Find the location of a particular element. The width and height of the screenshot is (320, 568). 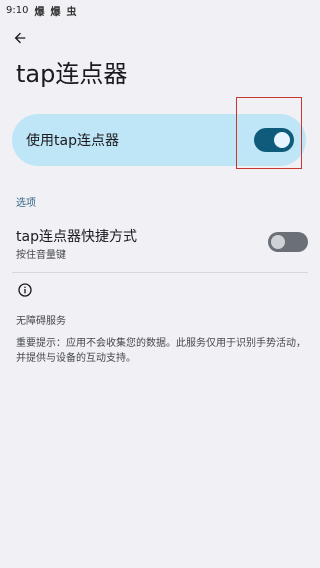

accessibility-service-label: 无障碍服务 is located at coordinates (41, 321).